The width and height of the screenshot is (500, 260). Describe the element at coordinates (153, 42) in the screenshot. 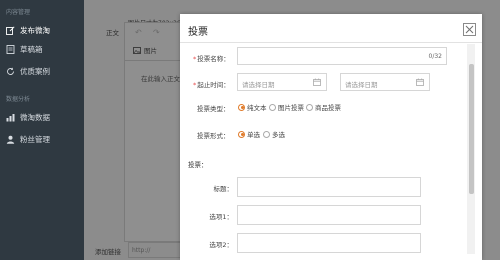

I see `editor-toolbar: ↶ ↷ 图片` at that location.